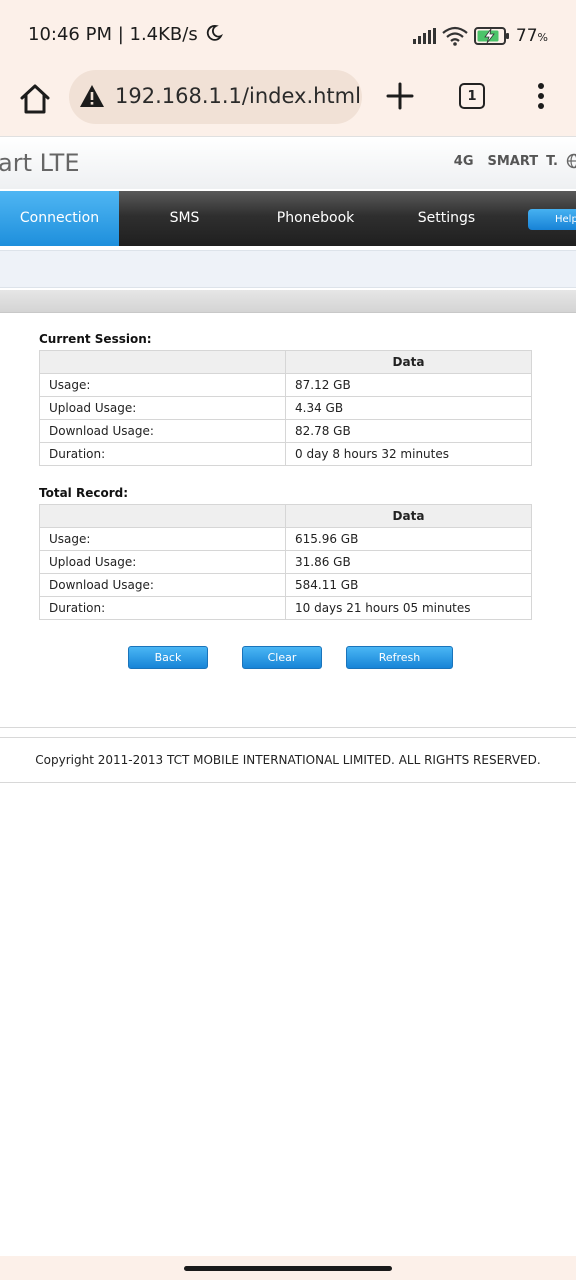 This screenshot has height=1280, width=576. Describe the element at coordinates (408, 585) in the screenshot. I see `row-value: 584.11 GB` at that location.